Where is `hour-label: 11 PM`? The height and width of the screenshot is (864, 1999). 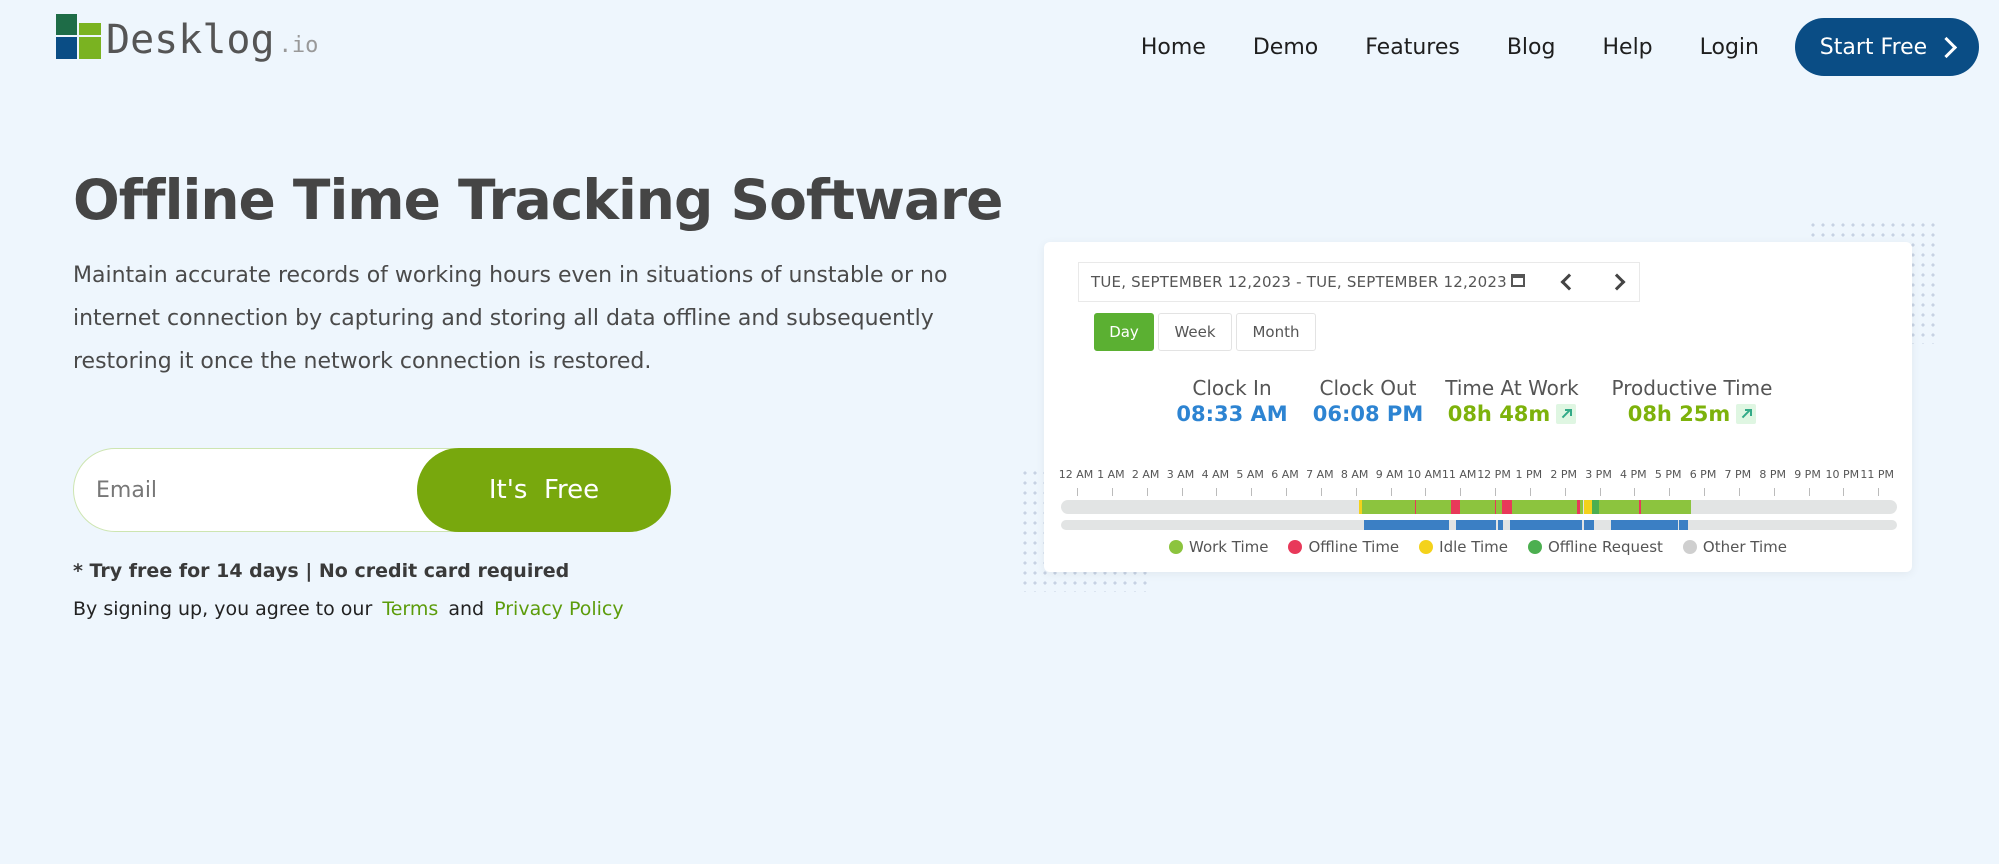 hour-label: 11 PM is located at coordinates (1877, 474).